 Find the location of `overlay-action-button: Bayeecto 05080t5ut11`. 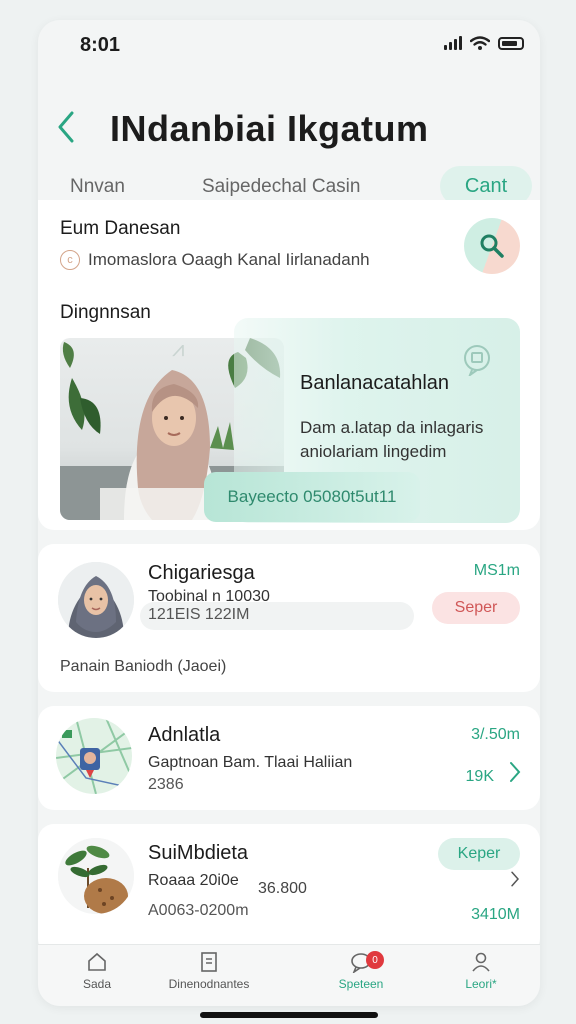

overlay-action-button: Bayeecto 05080t5ut11 is located at coordinates (312, 497).